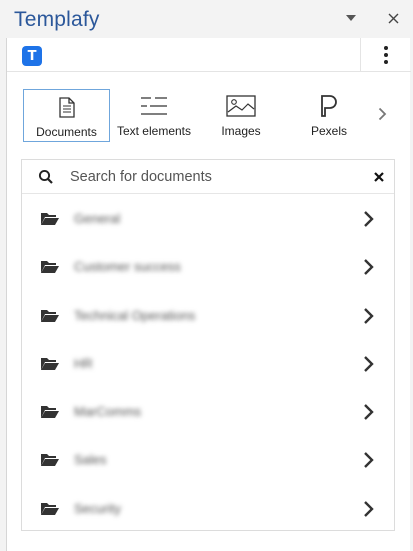 The image size is (413, 551). What do you see at coordinates (154, 131) in the screenshot?
I see `tab-text-elements-label: Text elements` at bounding box center [154, 131].